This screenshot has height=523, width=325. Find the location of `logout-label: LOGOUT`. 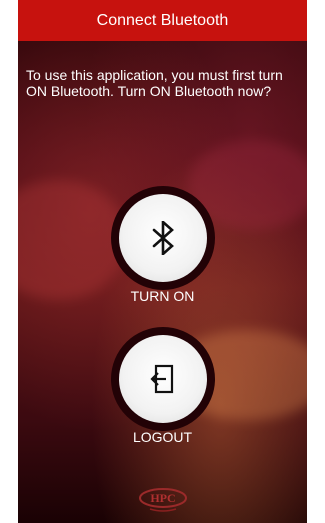

logout-label: LOGOUT is located at coordinates (162, 437).